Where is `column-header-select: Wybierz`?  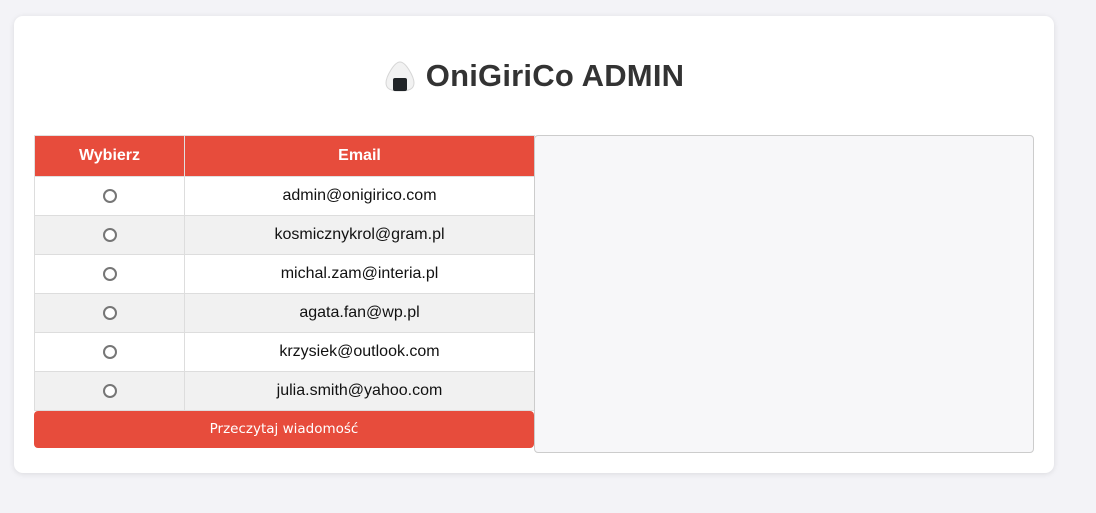 column-header-select: Wybierz is located at coordinates (109, 156).